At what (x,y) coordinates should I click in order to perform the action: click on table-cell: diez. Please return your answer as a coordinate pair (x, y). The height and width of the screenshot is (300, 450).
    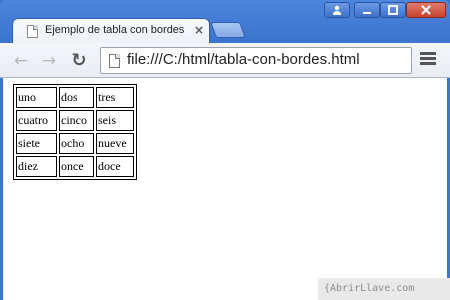
    Looking at the image, I should click on (36, 166).